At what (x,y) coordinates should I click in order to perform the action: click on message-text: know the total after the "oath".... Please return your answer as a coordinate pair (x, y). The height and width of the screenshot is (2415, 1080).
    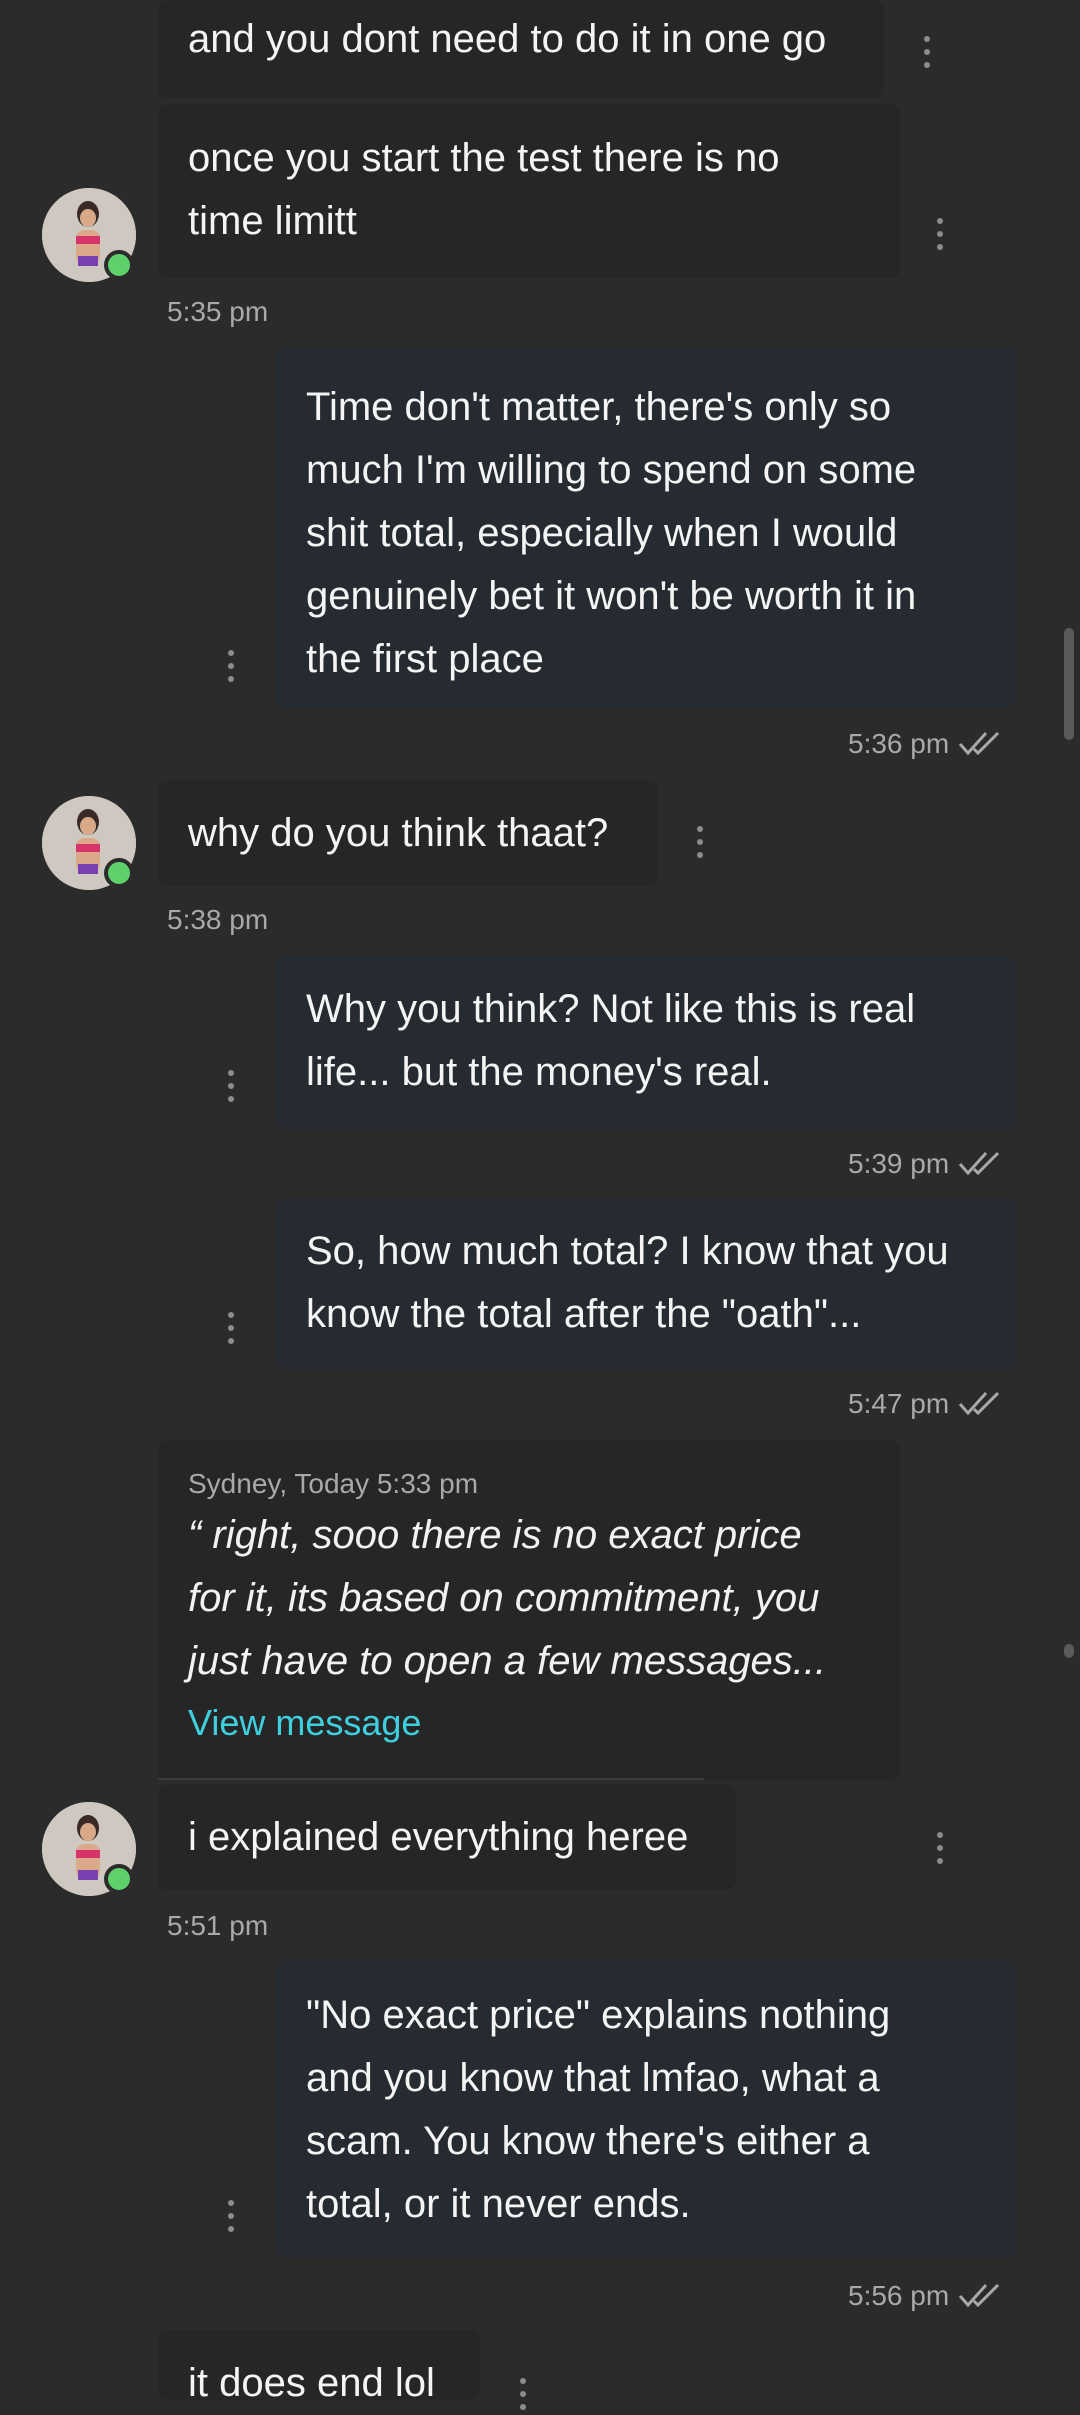
    Looking at the image, I should click on (584, 1314).